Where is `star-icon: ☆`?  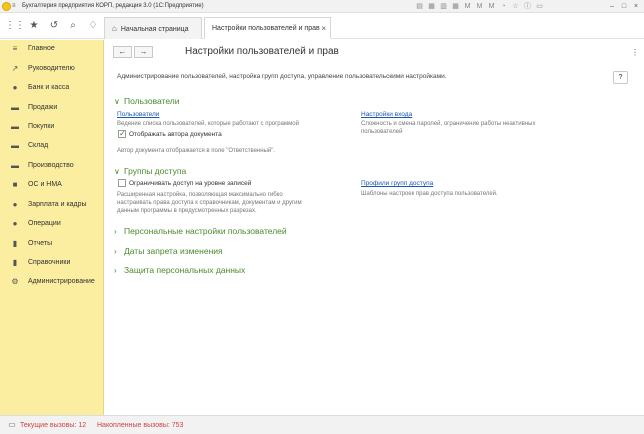 star-icon: ☆ is located at coordinates (515, 6).